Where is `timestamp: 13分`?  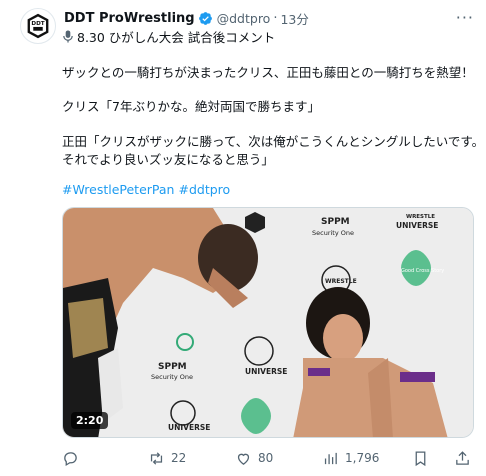 timestamp: 13分 is located at coordinates (294, 18).